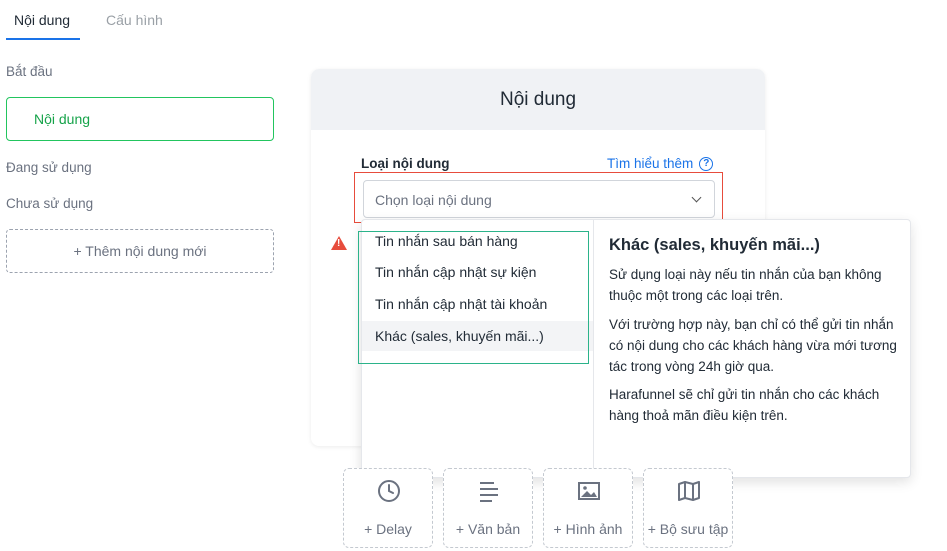  Describe the element at coordinates (688, 508) in the screenshot. I see `add-gallery-button: + Bộ sưu tập` at that location.